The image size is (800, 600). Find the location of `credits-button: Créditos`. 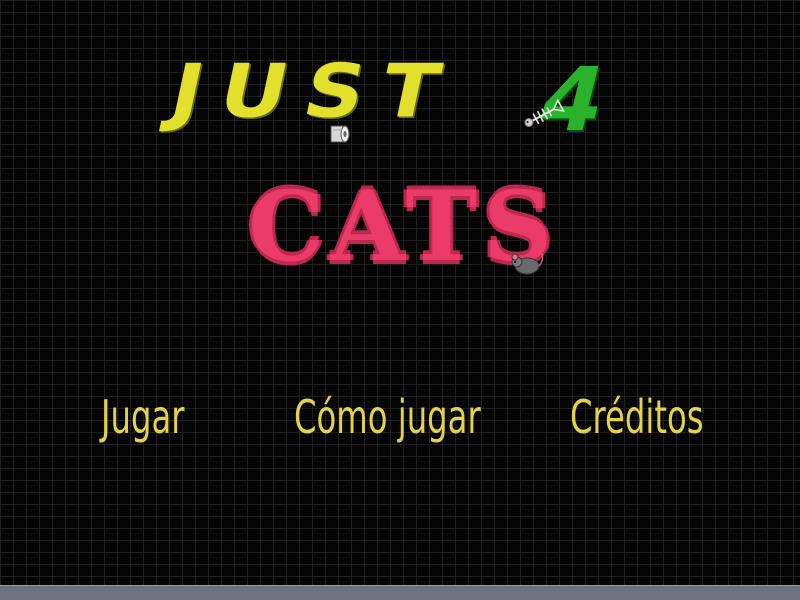

credits-button: Créditos is located at coordinates (637, 417).